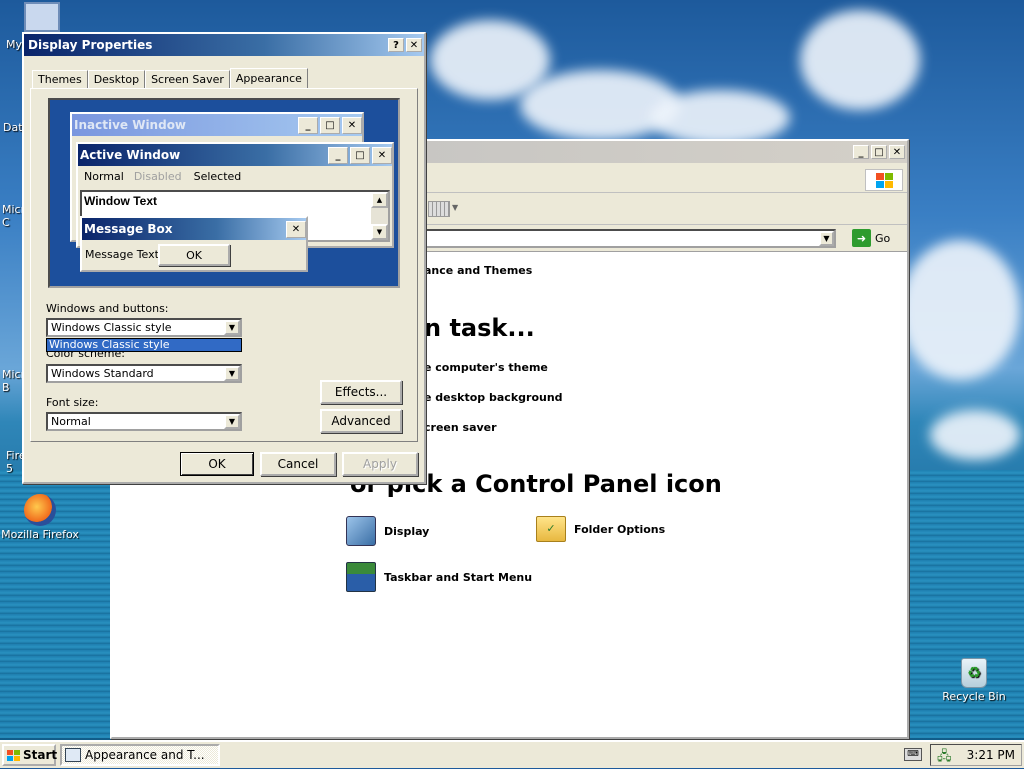 The height and width of the screenshot is (769, 1024). I want to click on dialog-title: Display Properties, so click(90, 45).